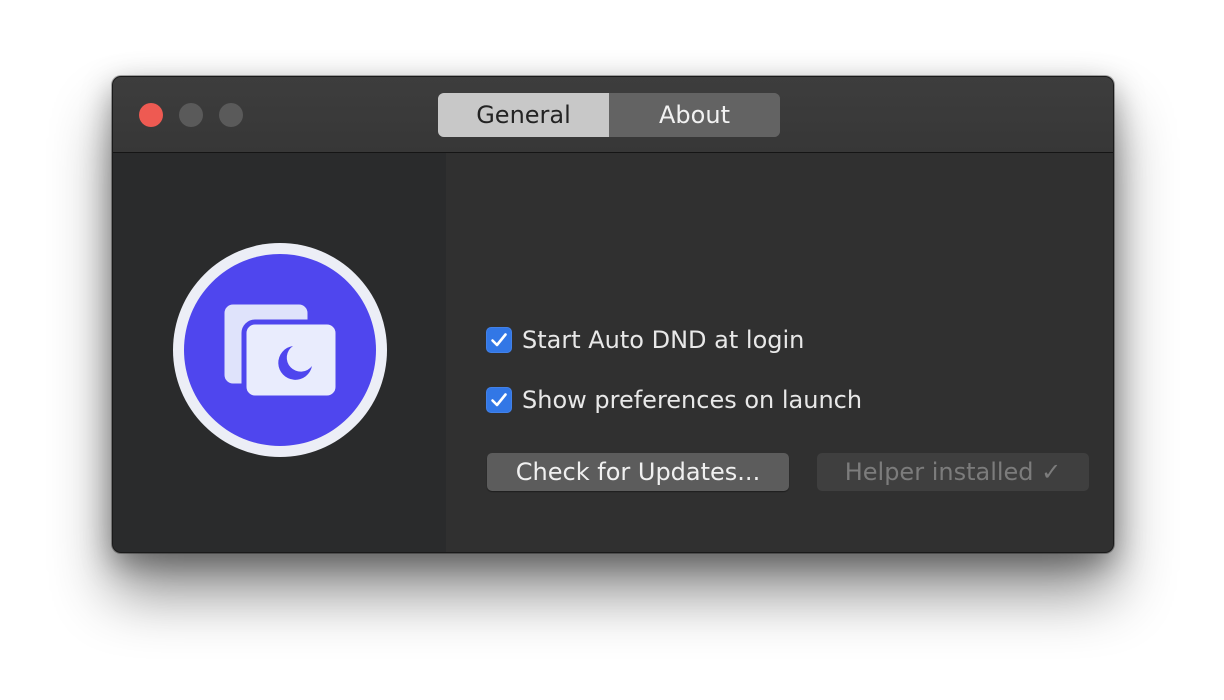 The width and height of the screenshot is (1224, 700). Describe the element at coordinates (523, 115) in the screenshot. I see `tab-general: General` at that location.